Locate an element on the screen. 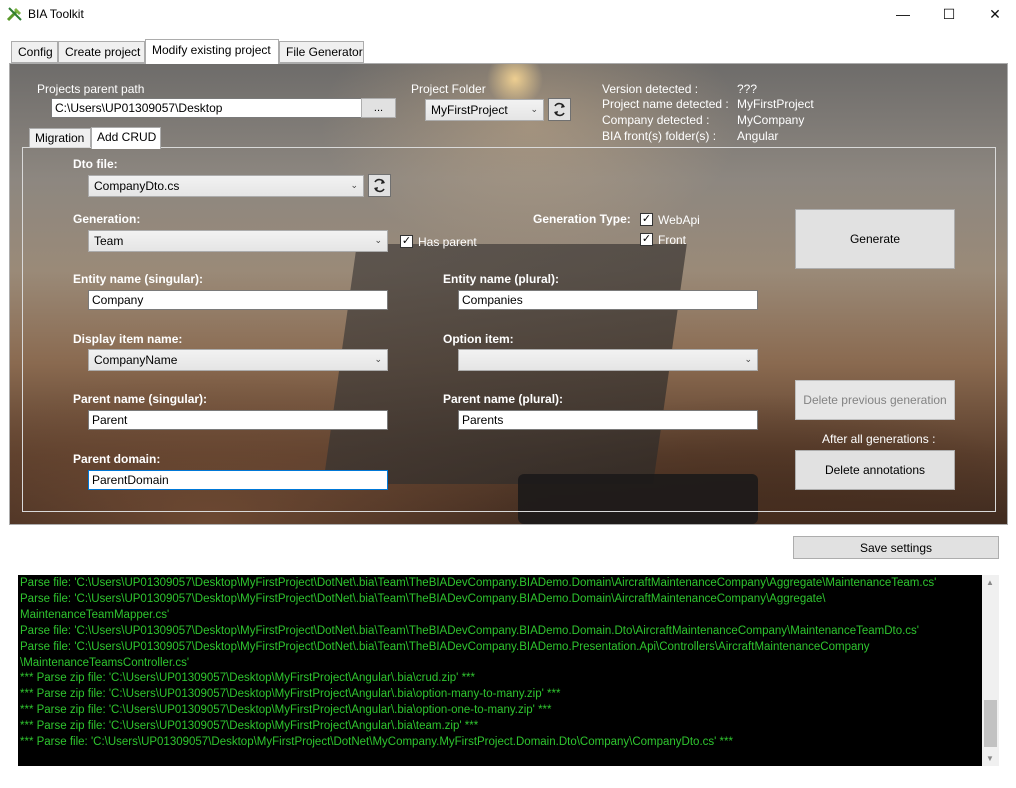  front-label: Front is located at coordinates (672, 240).